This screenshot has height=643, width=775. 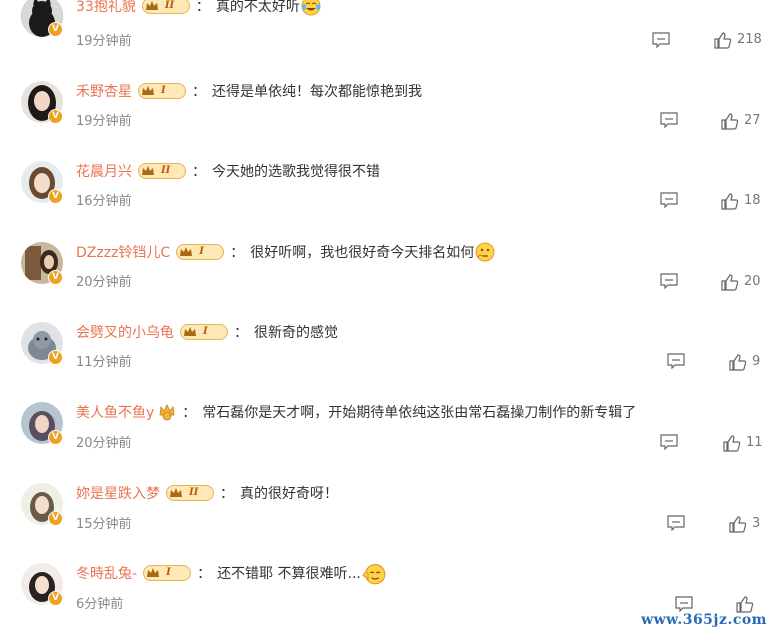 What do you see at coordinates (387, 523) in the screenshot?
I see `comment-item: V 妳是星跌入梦 II ： 真的很好奇呀！ 15分钟前 3` at bounding box center [387, 523].